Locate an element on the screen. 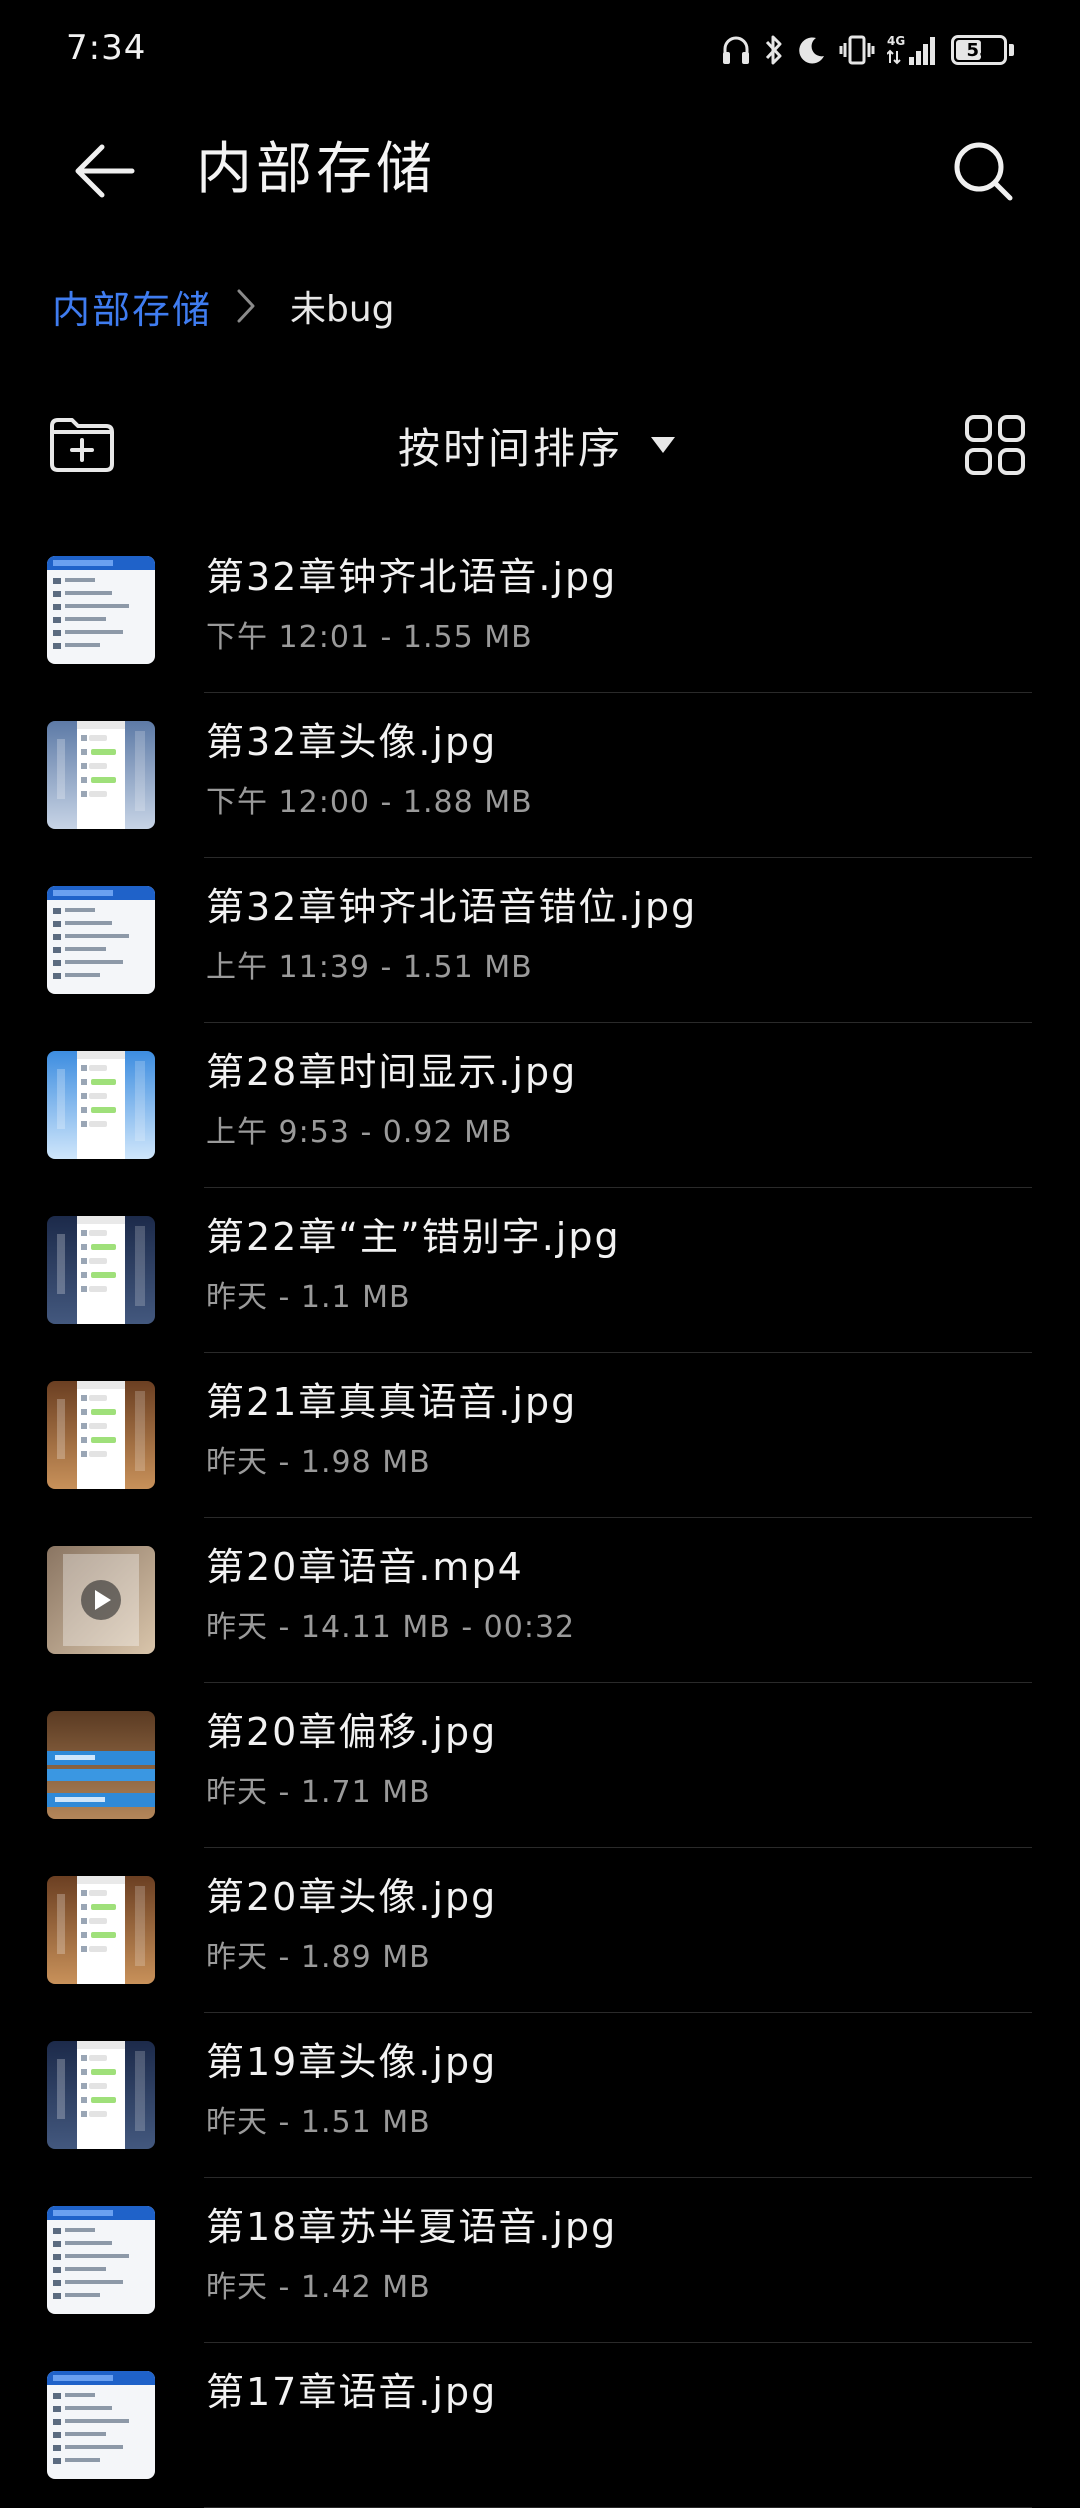 This screenshot has width=1080, height=2508. list-toolbar: 按时间排序 is located at coordinates (540, 445).